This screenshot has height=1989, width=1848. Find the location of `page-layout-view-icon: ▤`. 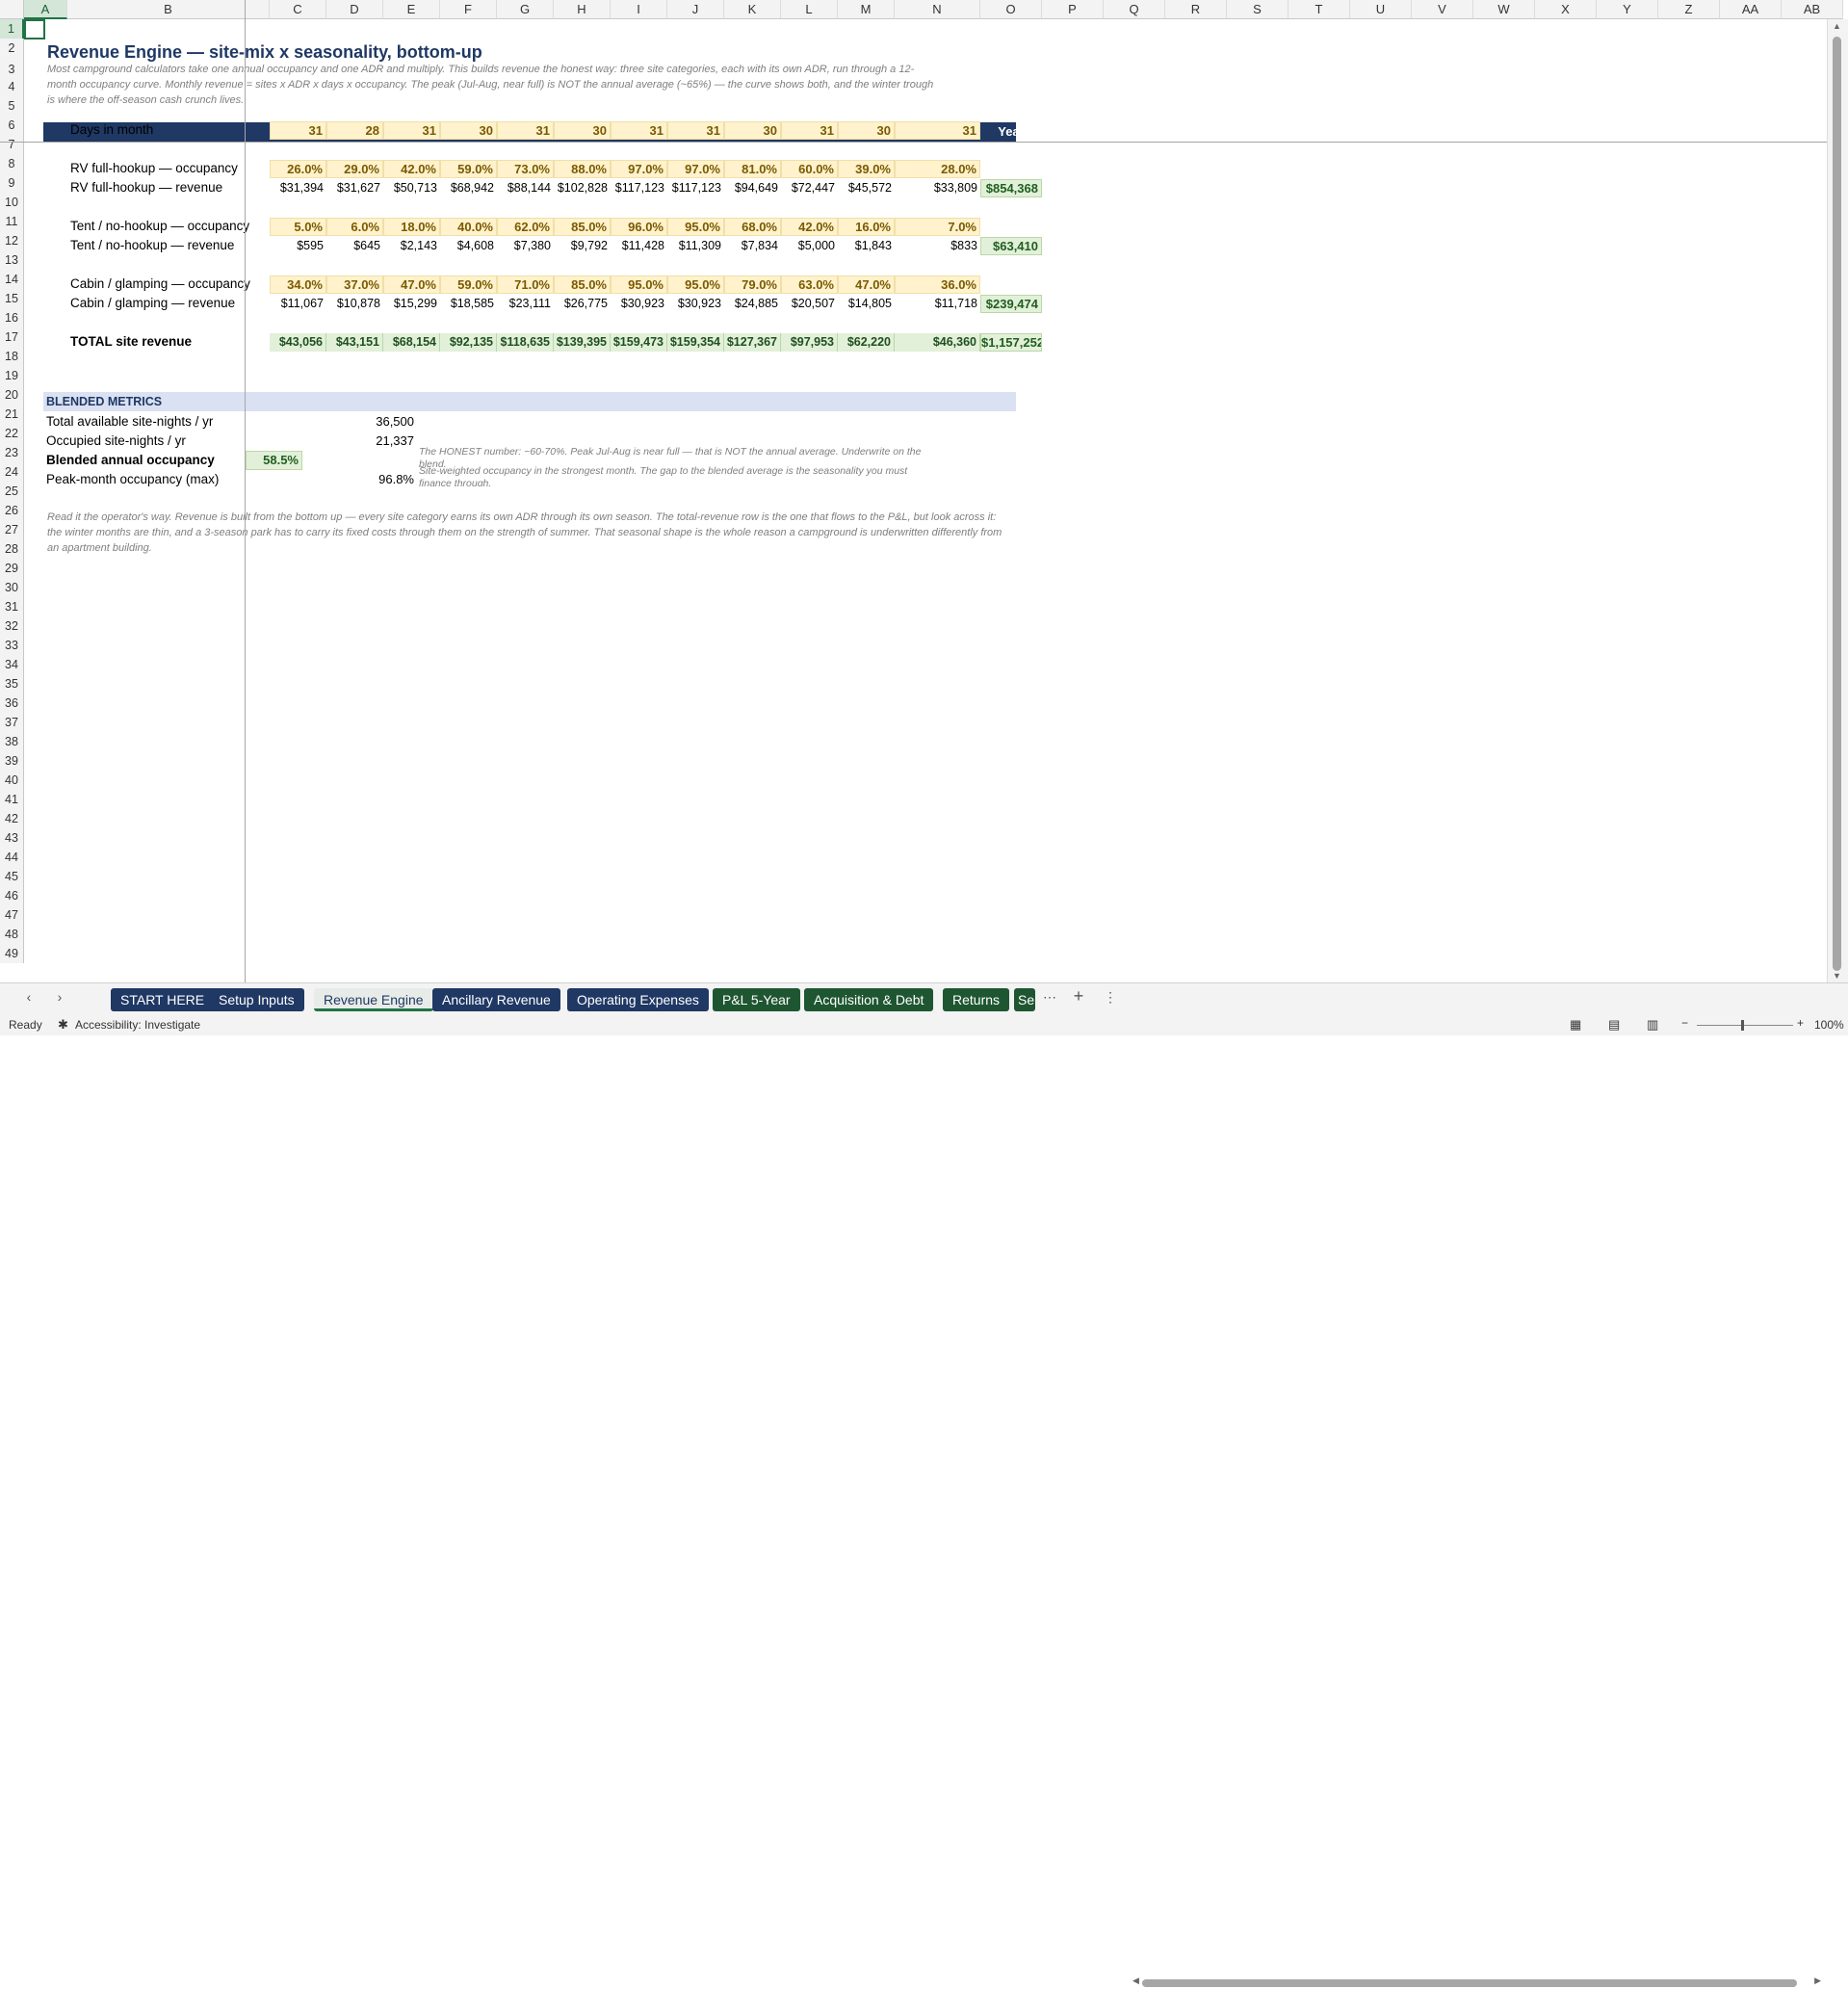

page-layout-view-icon: ▤ is located at coordinates (1614, 1025).